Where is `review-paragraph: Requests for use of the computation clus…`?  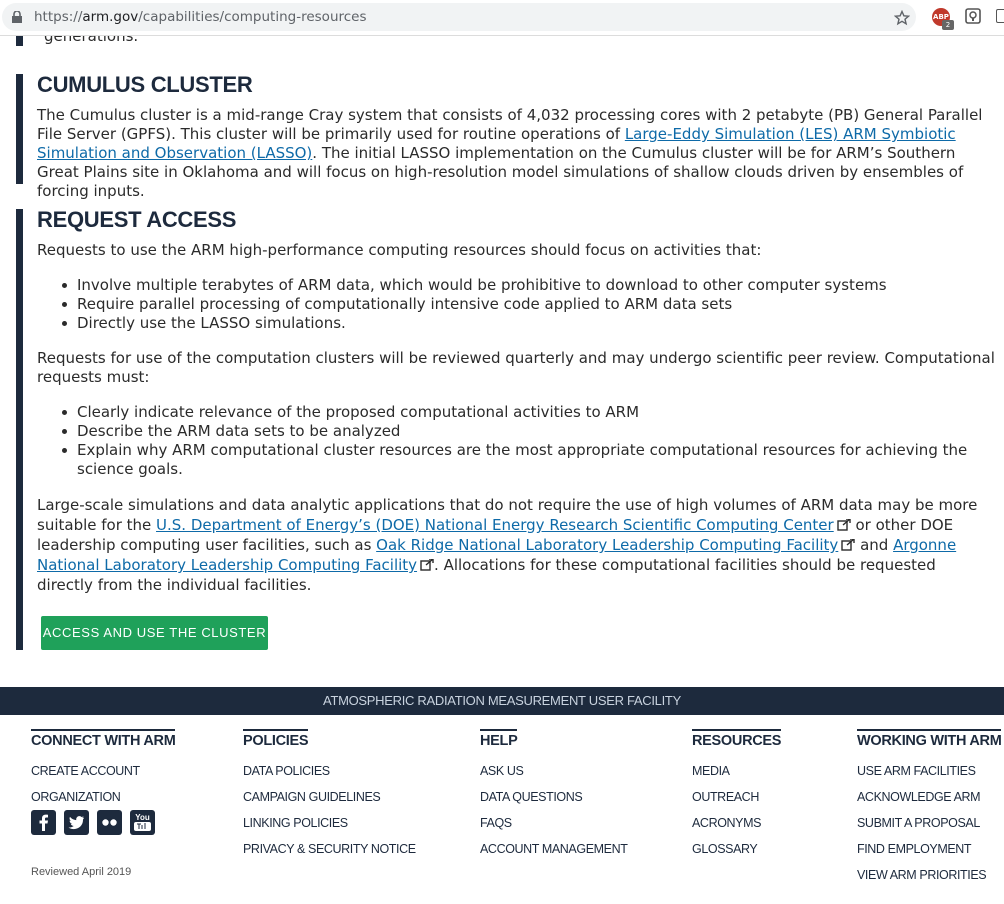
review-paragraph: Requests for use of the computation clus… is located at coordinates (516, 367).